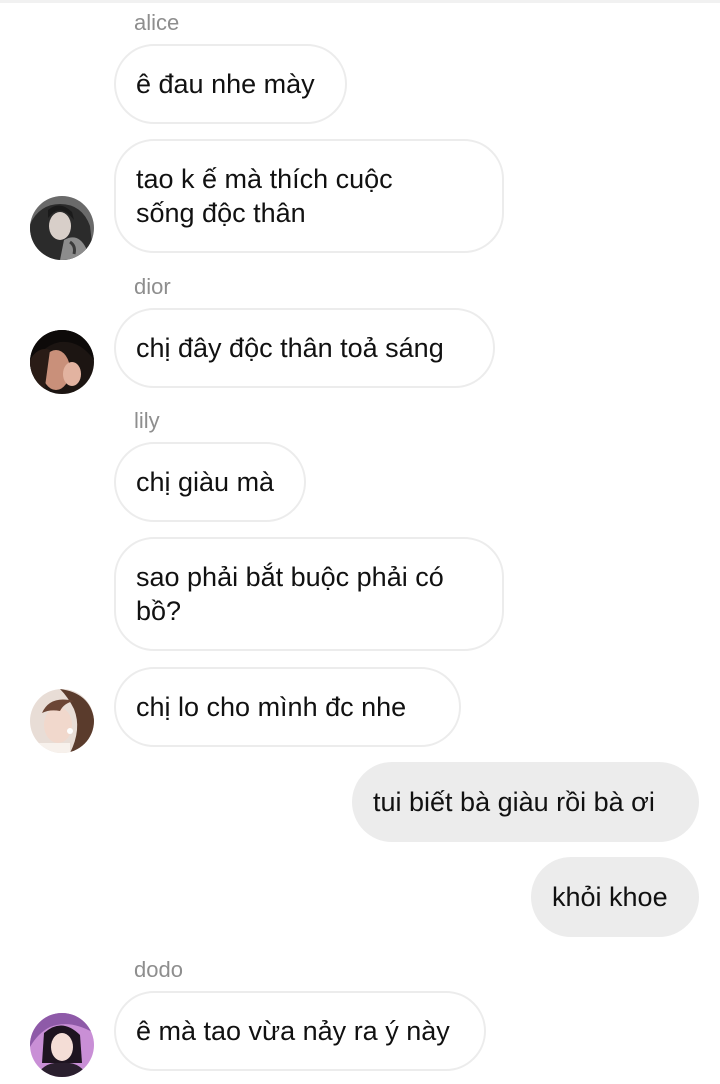  What do you see at coordinates (309, 594) in the screenshot?
I see `message-bubble: sao phải bắt buộc phải có bồ?` at bounding box center [309, 594].